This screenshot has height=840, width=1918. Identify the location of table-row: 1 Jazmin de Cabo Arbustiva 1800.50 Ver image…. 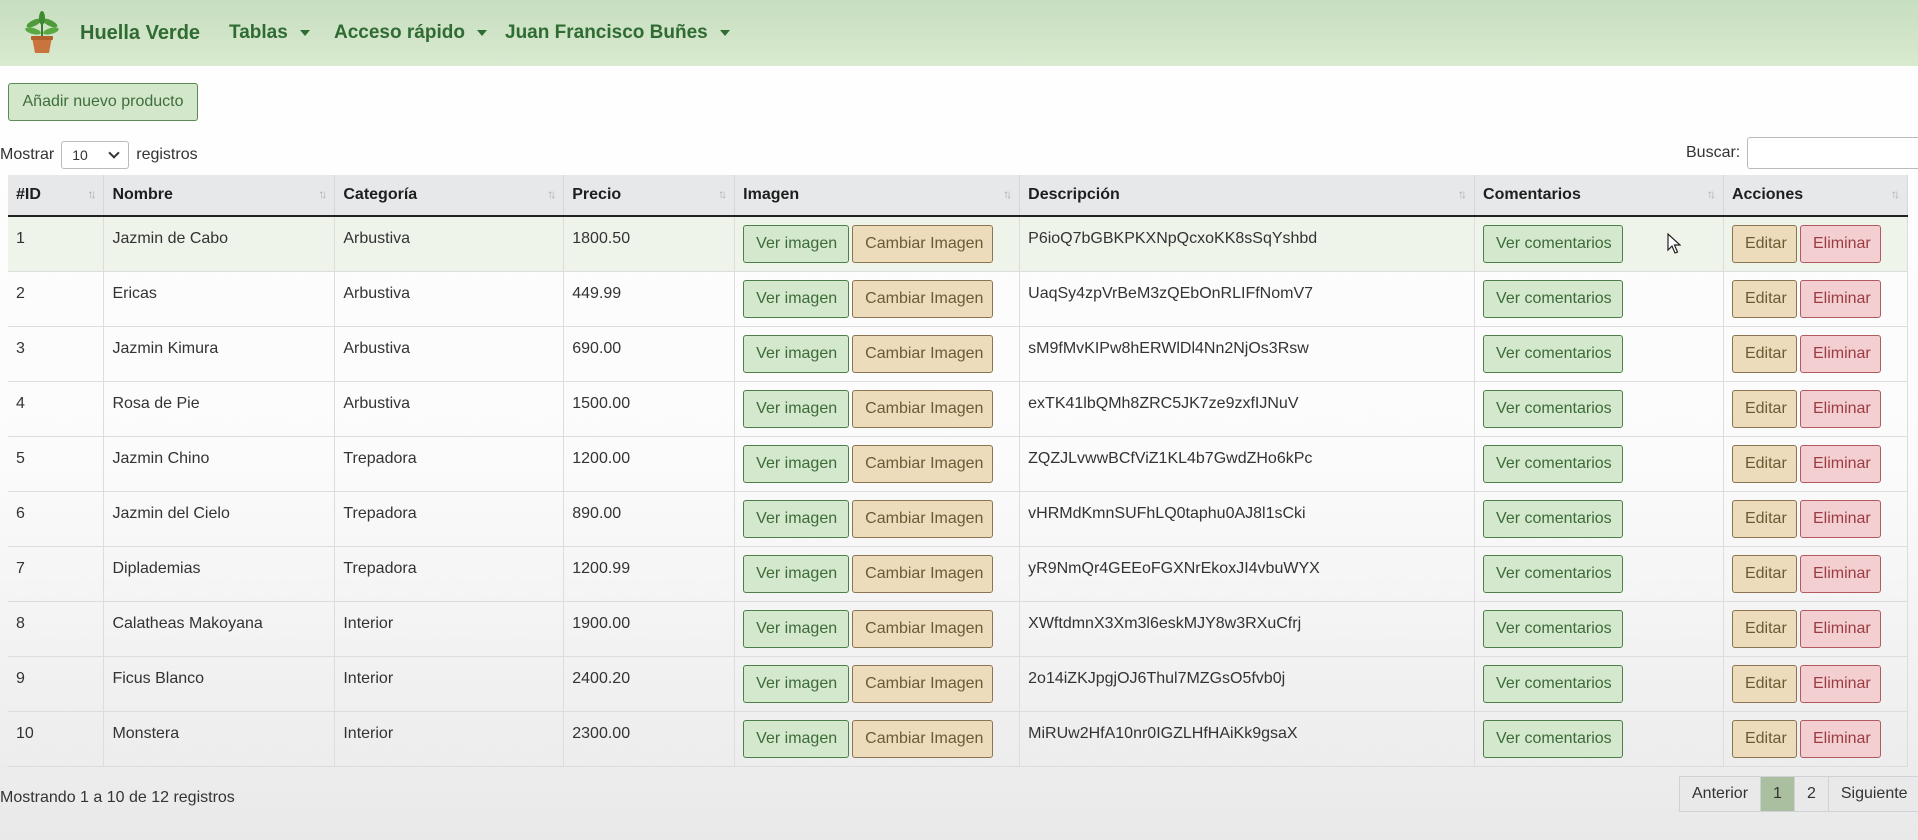
(958, 244).